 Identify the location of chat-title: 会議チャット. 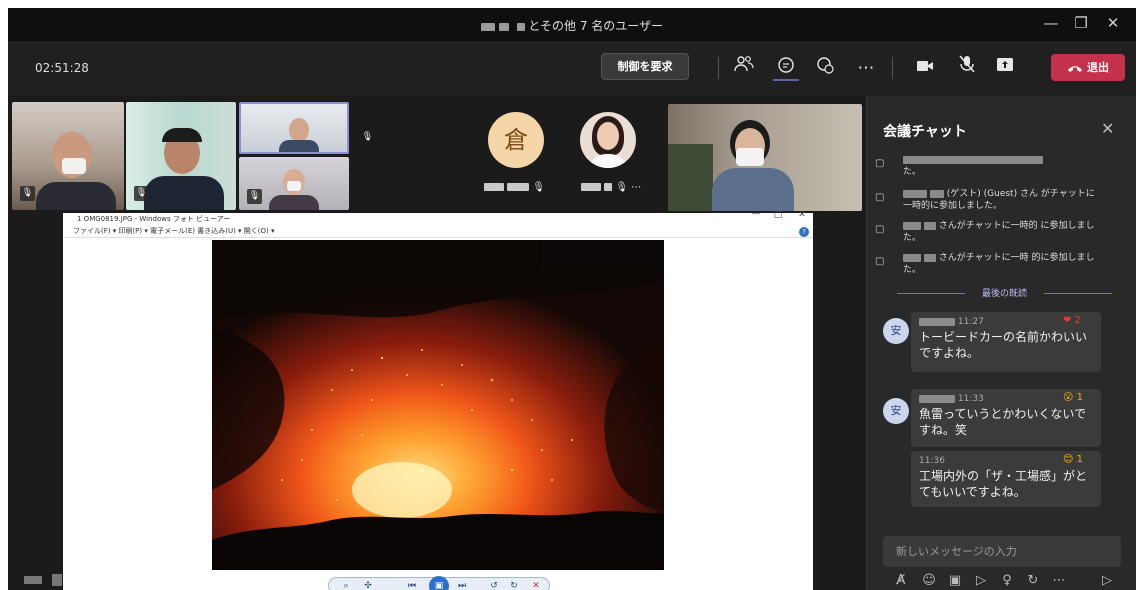
(925, 132).